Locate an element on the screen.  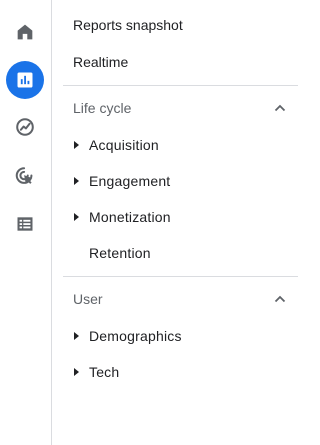
explore-button is located at coordinates (25, 127).